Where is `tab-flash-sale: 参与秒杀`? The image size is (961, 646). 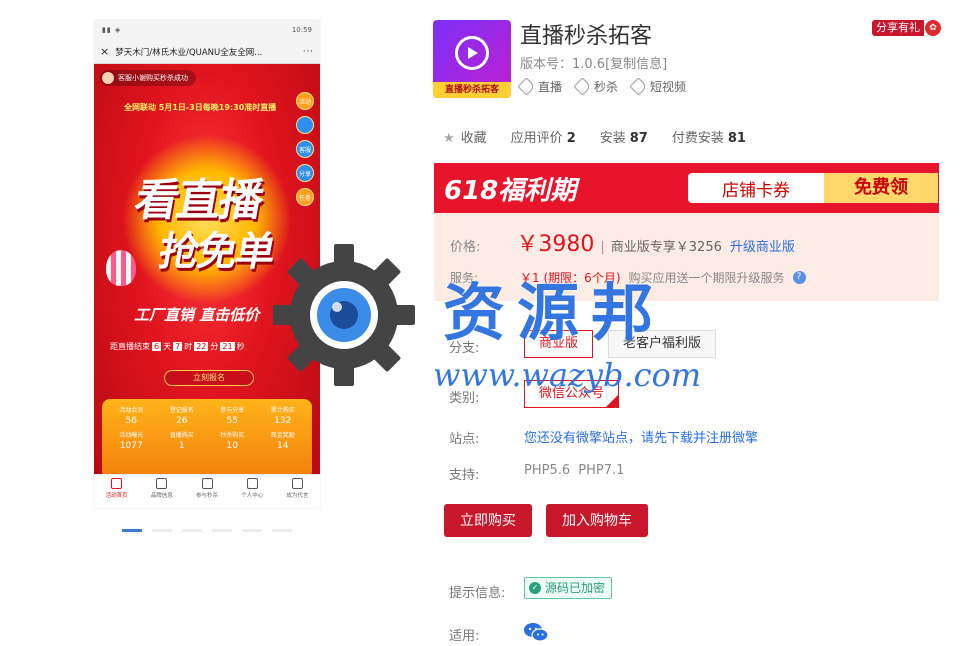
tab-flash-sale: 参与秒杀 is located at coordinates (206, 489).